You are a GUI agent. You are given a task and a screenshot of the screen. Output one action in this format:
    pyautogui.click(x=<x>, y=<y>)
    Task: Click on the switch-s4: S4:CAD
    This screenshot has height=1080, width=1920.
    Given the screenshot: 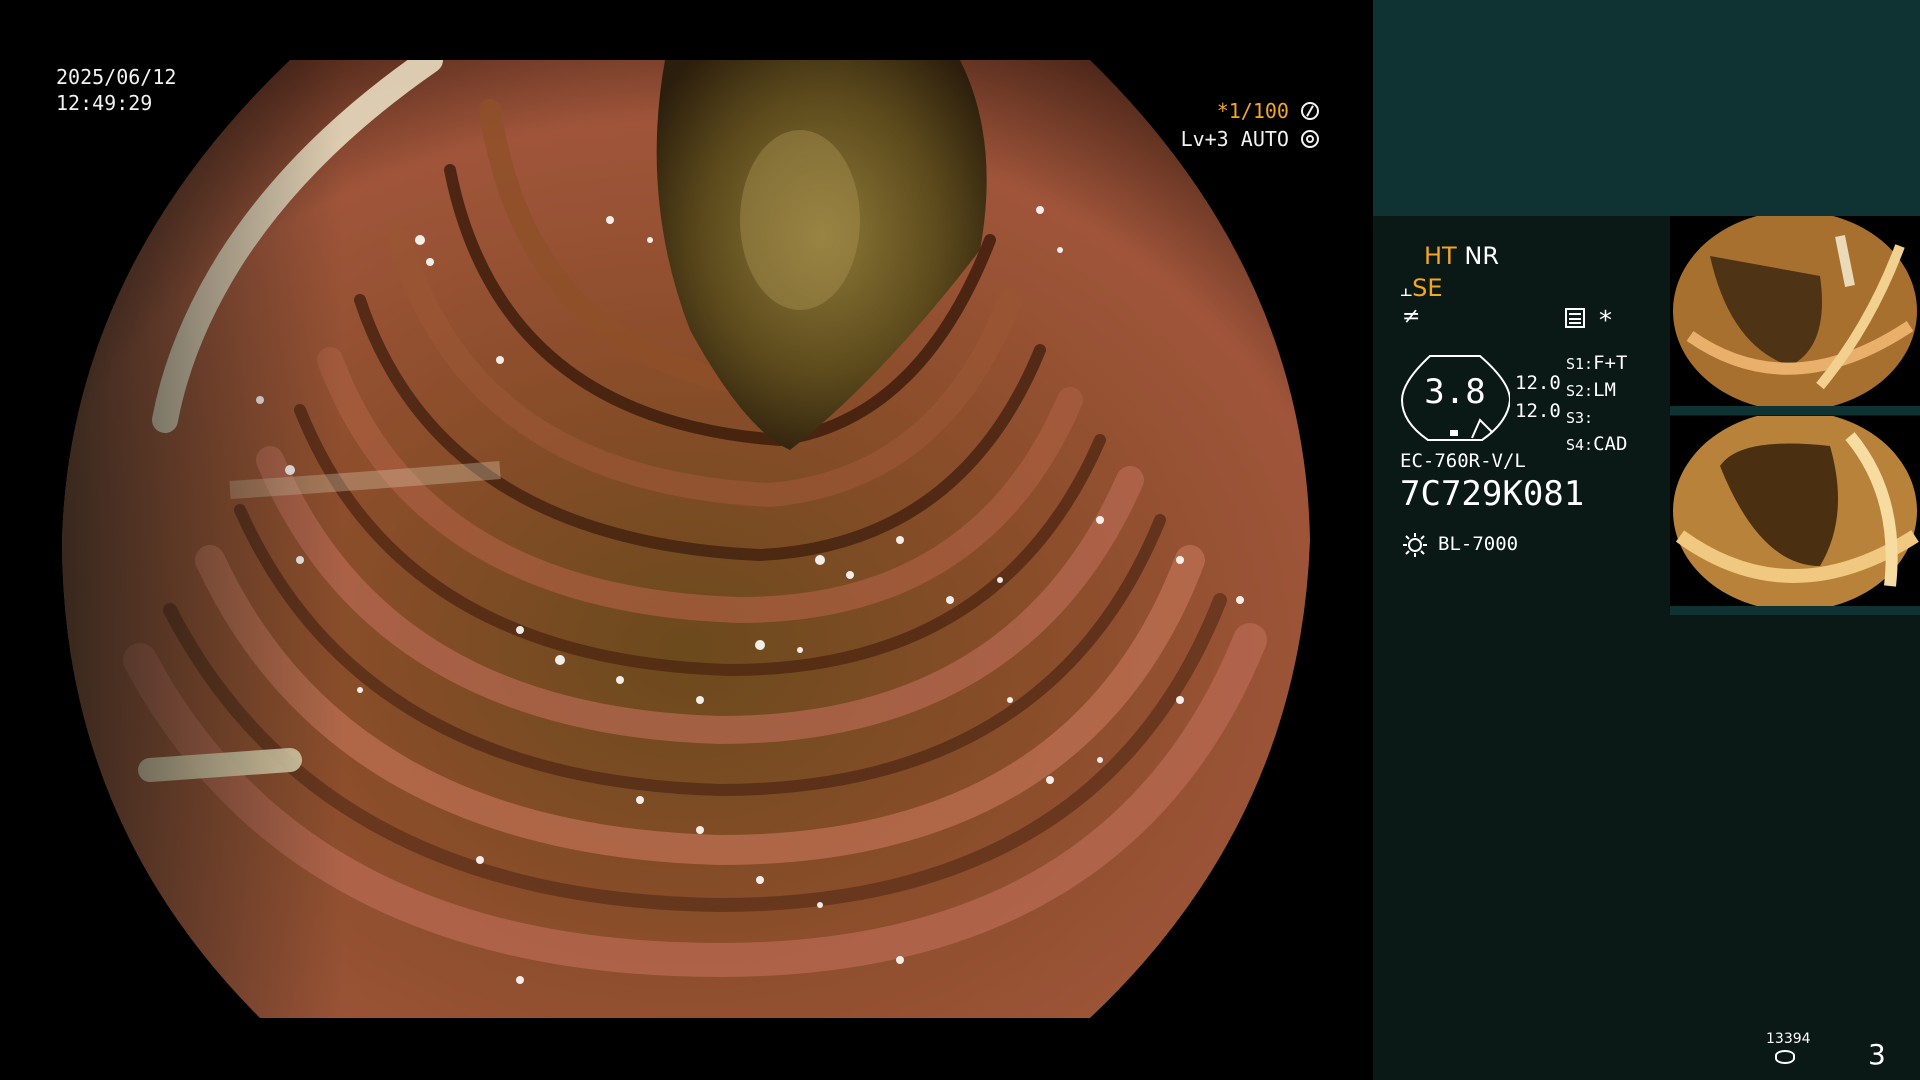 What is the action you would take?
    pyautogui.click(x=1597, y=444)
    